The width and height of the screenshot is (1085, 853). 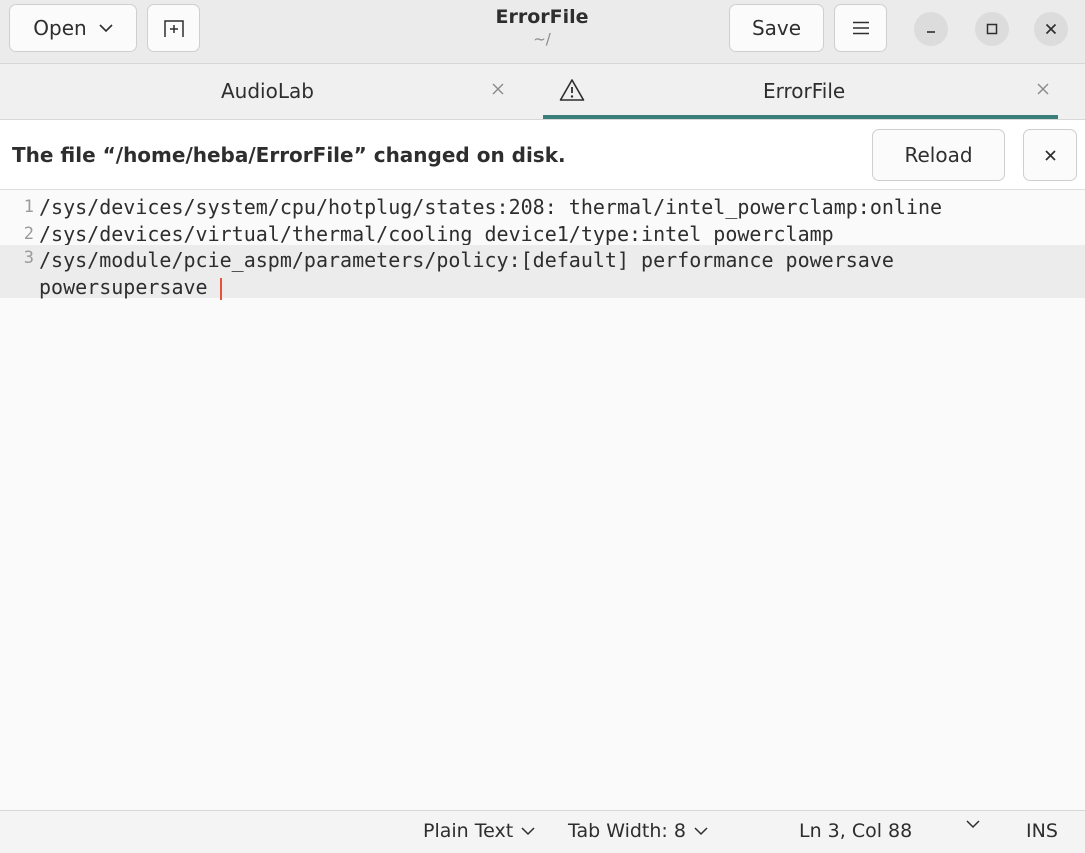 What do you see at coordinates (938, 155) in the screenshot?
I see `reload-button: Reload` at bounding box center [938, 155].